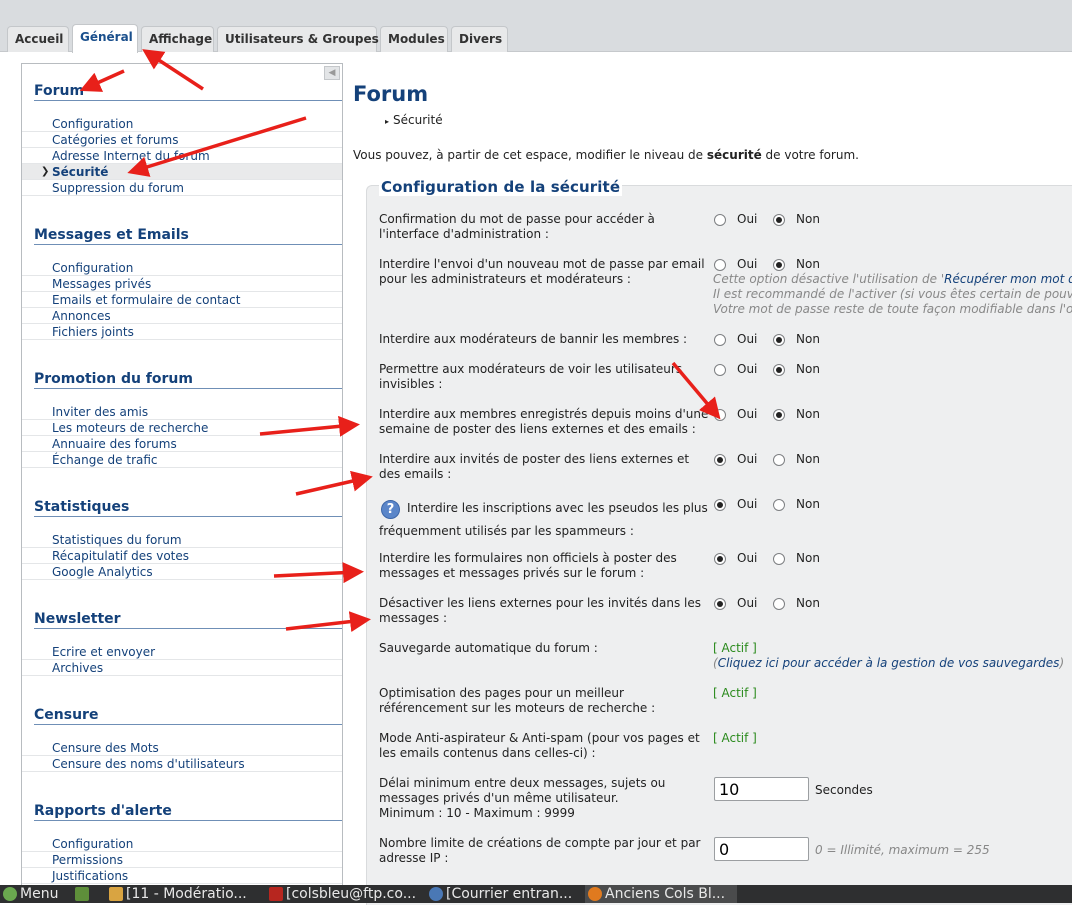 The width and height of the screenshot is (1072, 905). I want to click on sidebar-section-newsletter: Newsletter, so click(188, 620).